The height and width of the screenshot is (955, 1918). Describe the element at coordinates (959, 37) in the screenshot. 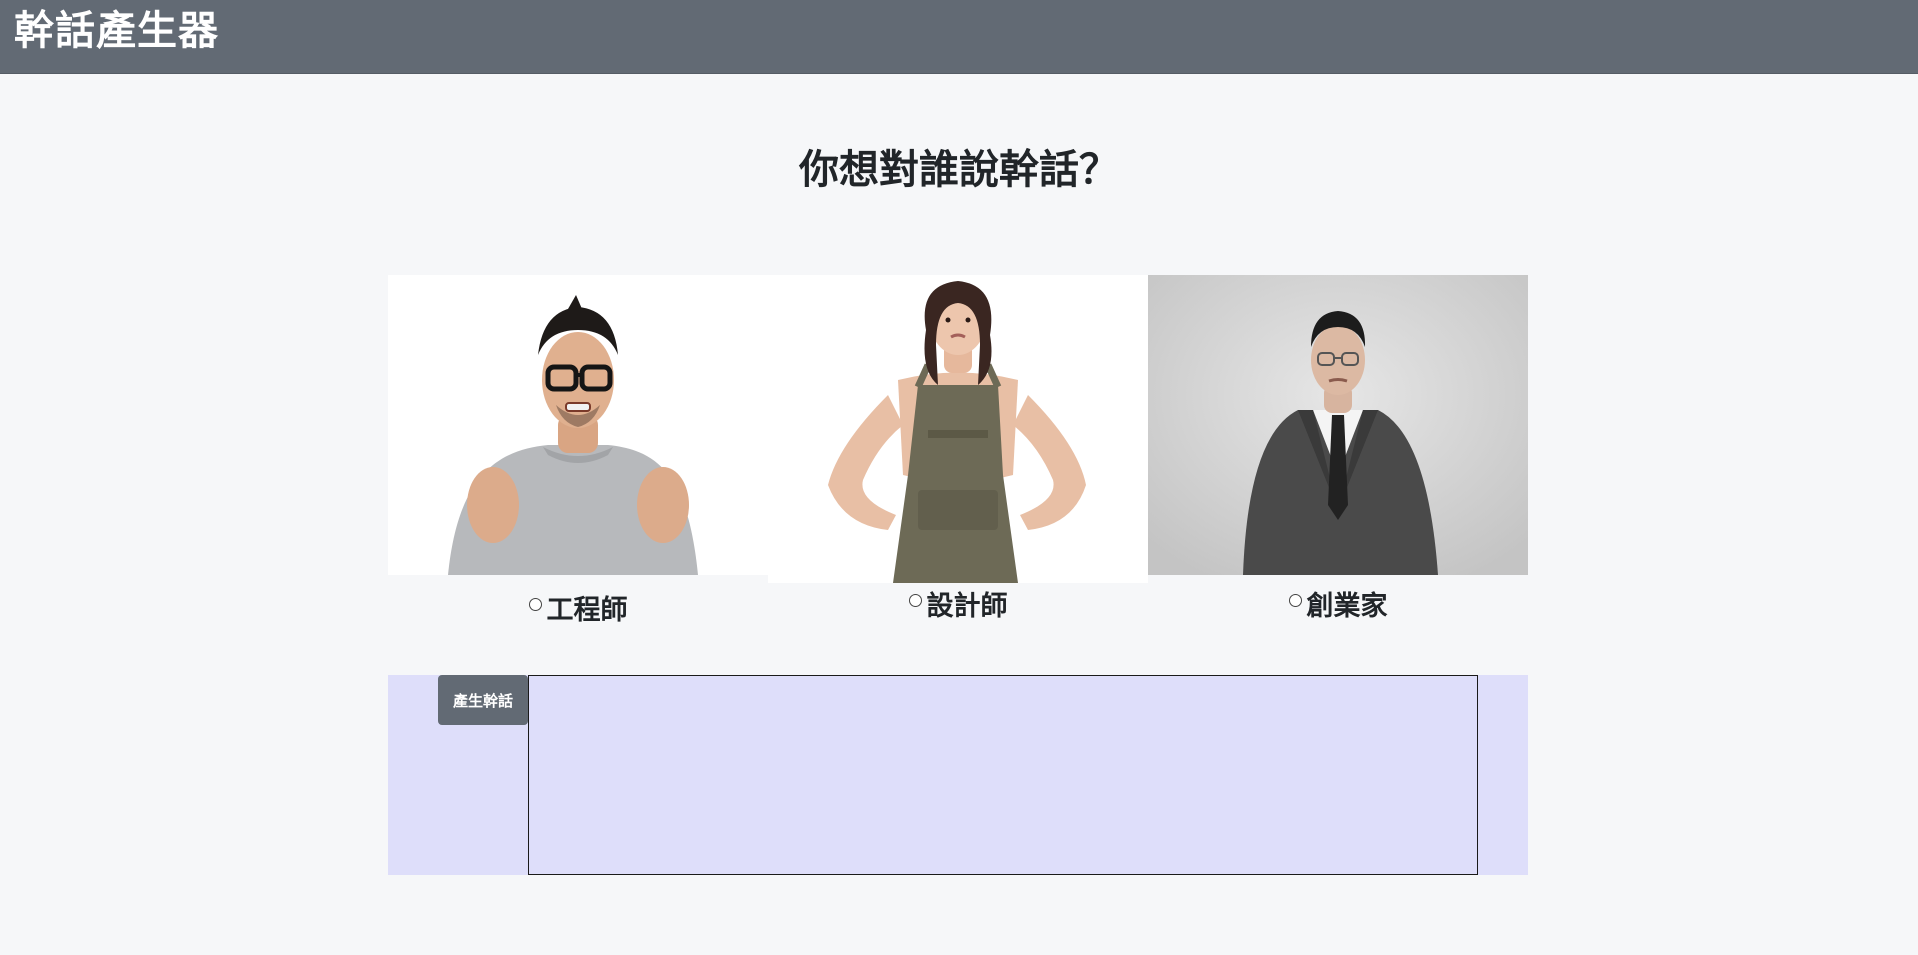

I see `navbar: 幹話產生器` at that location.